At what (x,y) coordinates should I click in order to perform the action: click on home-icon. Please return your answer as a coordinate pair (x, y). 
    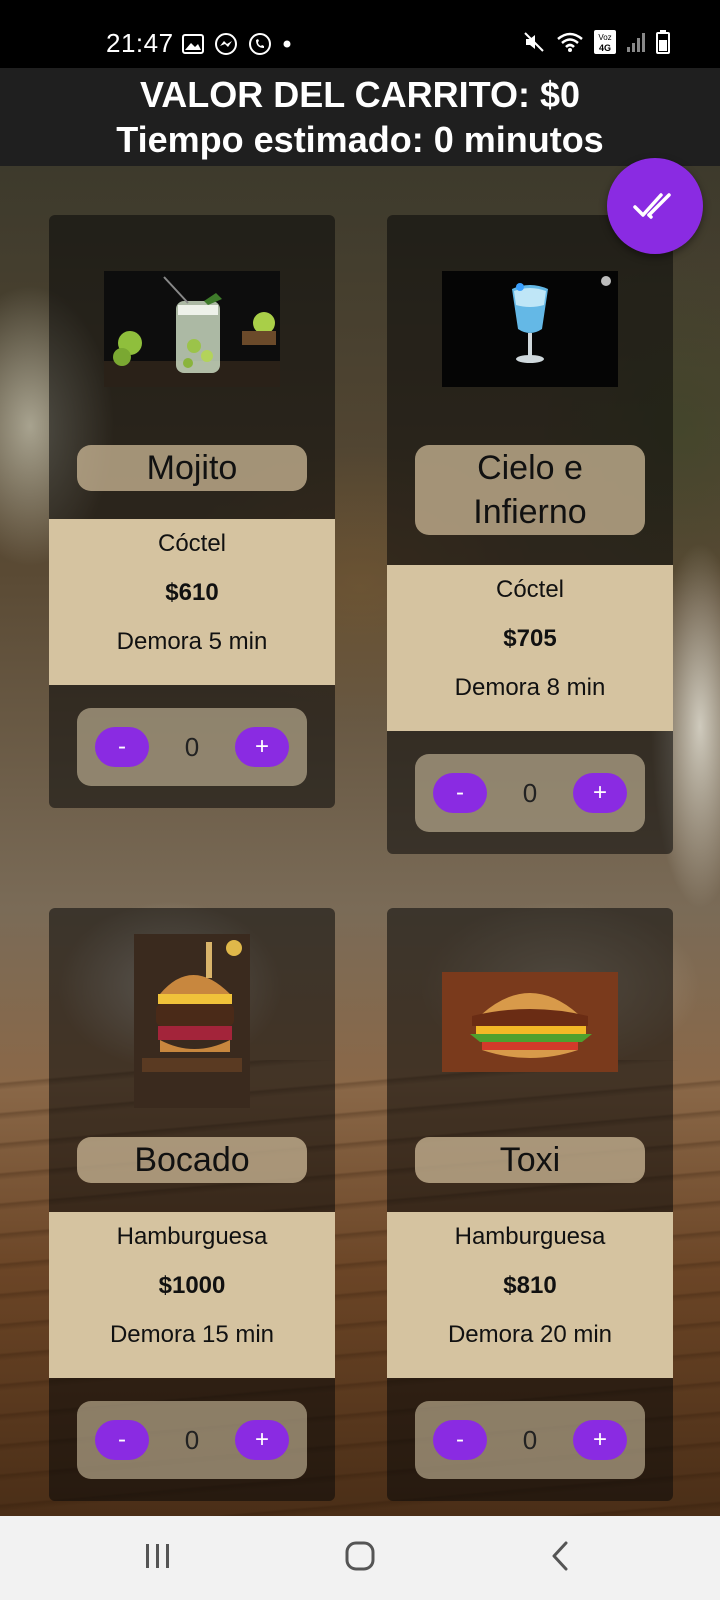
    Looking at the image, I should click on (360, 1556).